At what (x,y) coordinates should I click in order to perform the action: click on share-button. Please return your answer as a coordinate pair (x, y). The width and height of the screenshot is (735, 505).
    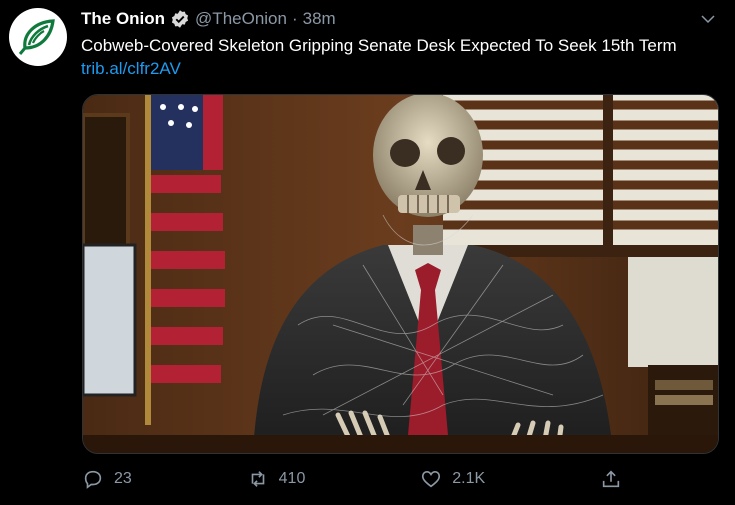
    Looking at the image, I should click on (611, 479).